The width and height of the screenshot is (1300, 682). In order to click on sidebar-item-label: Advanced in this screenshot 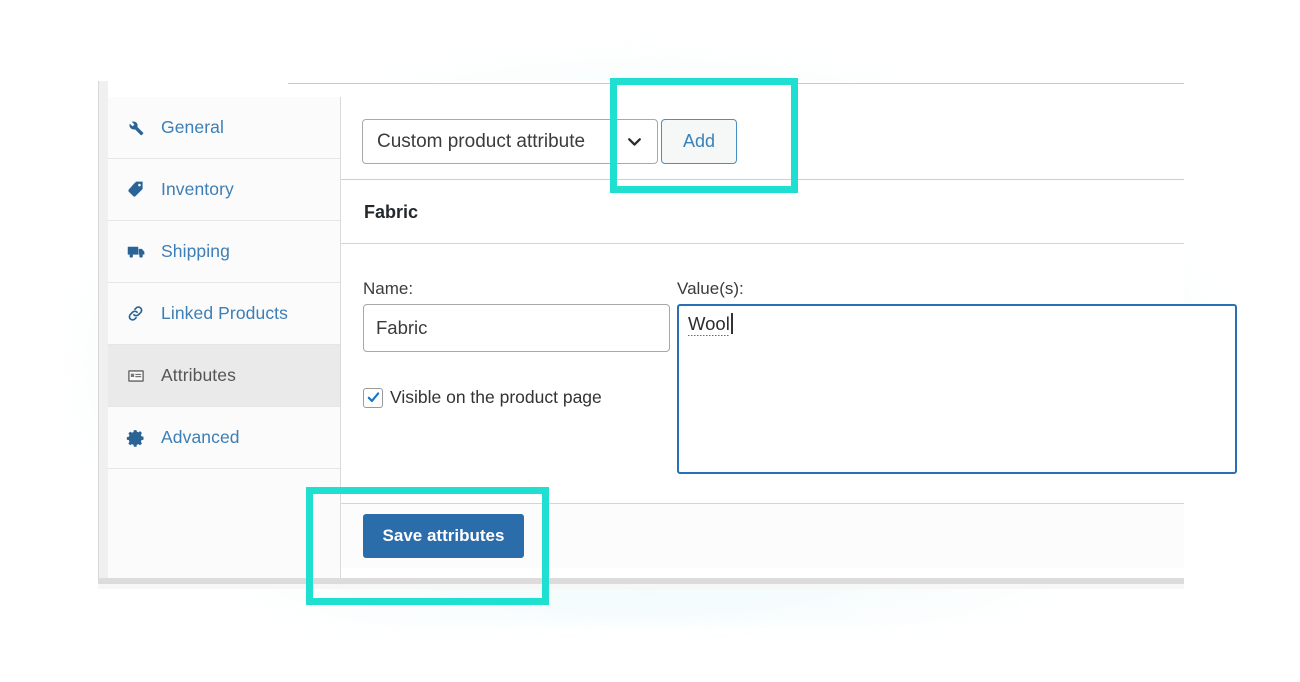, I will do `click(200, 436)`.